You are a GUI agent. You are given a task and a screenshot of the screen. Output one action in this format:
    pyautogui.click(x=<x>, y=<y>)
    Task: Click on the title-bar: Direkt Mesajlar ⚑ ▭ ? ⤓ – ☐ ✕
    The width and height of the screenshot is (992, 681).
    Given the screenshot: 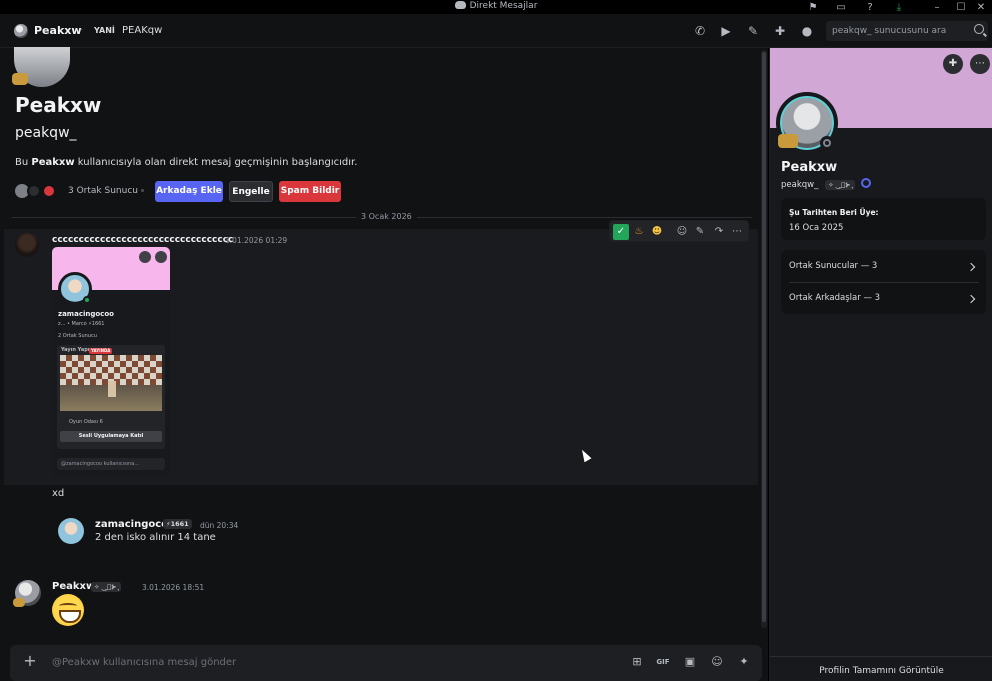 What is the action you would take?
    pyautogui.click(x=496, y=7)
    